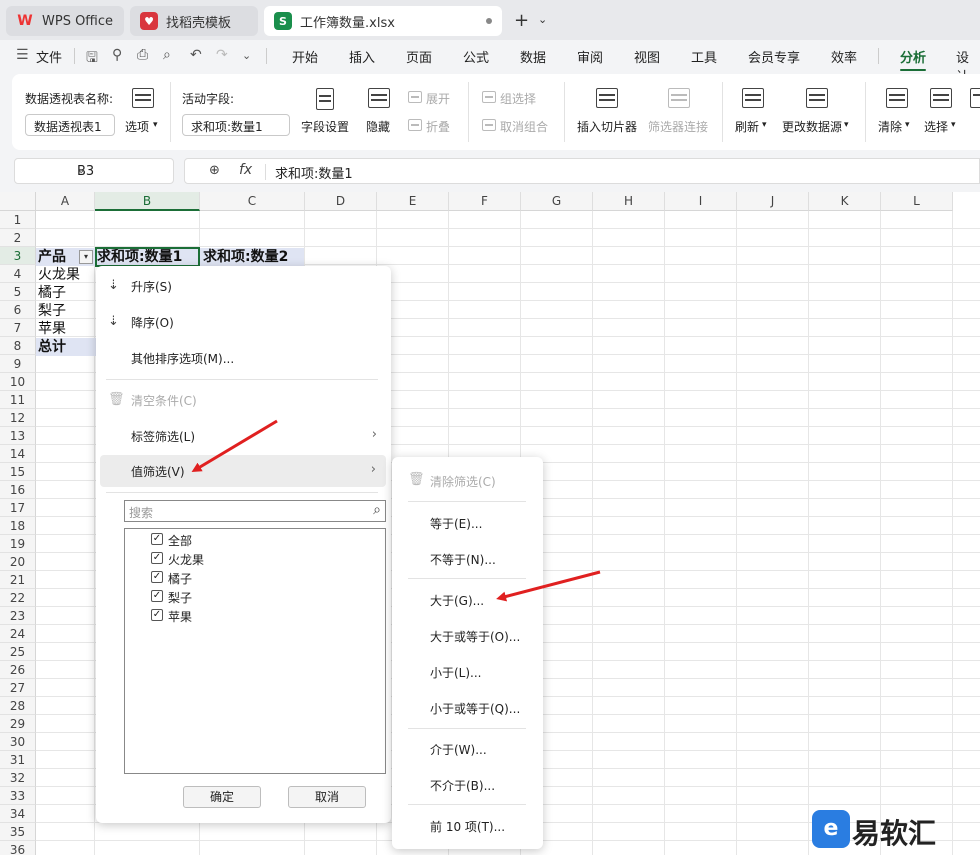 This screenshot has width=980, height=855. What do you see at coordinates (52, 347) in the screenshot?
I see `pivot-total-label: 总计` at bounding box center [52, 347].